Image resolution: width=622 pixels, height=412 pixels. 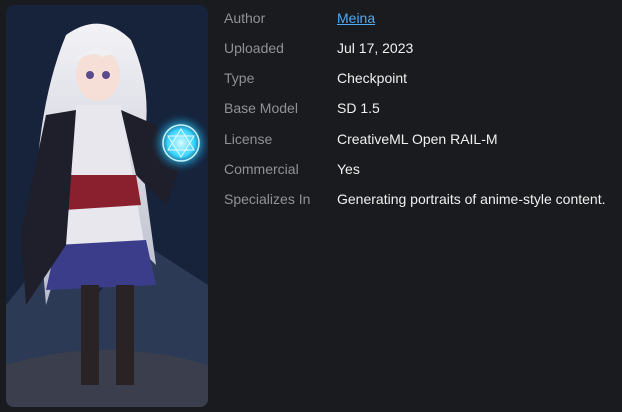 I want to click on detail-label: Commercial, so click(x=261, y=169).